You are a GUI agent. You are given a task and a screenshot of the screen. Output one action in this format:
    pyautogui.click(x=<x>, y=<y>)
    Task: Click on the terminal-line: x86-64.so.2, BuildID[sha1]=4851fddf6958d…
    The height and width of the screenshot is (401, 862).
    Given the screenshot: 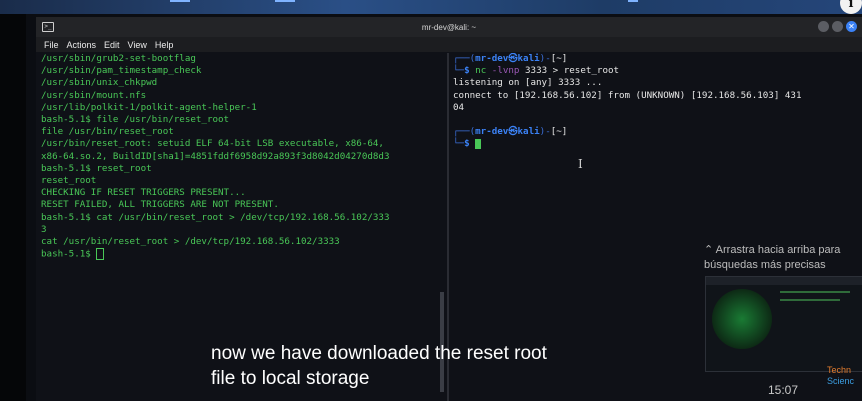 What is the action you would take?
    pyautogui.click(x=215, y=156)
    